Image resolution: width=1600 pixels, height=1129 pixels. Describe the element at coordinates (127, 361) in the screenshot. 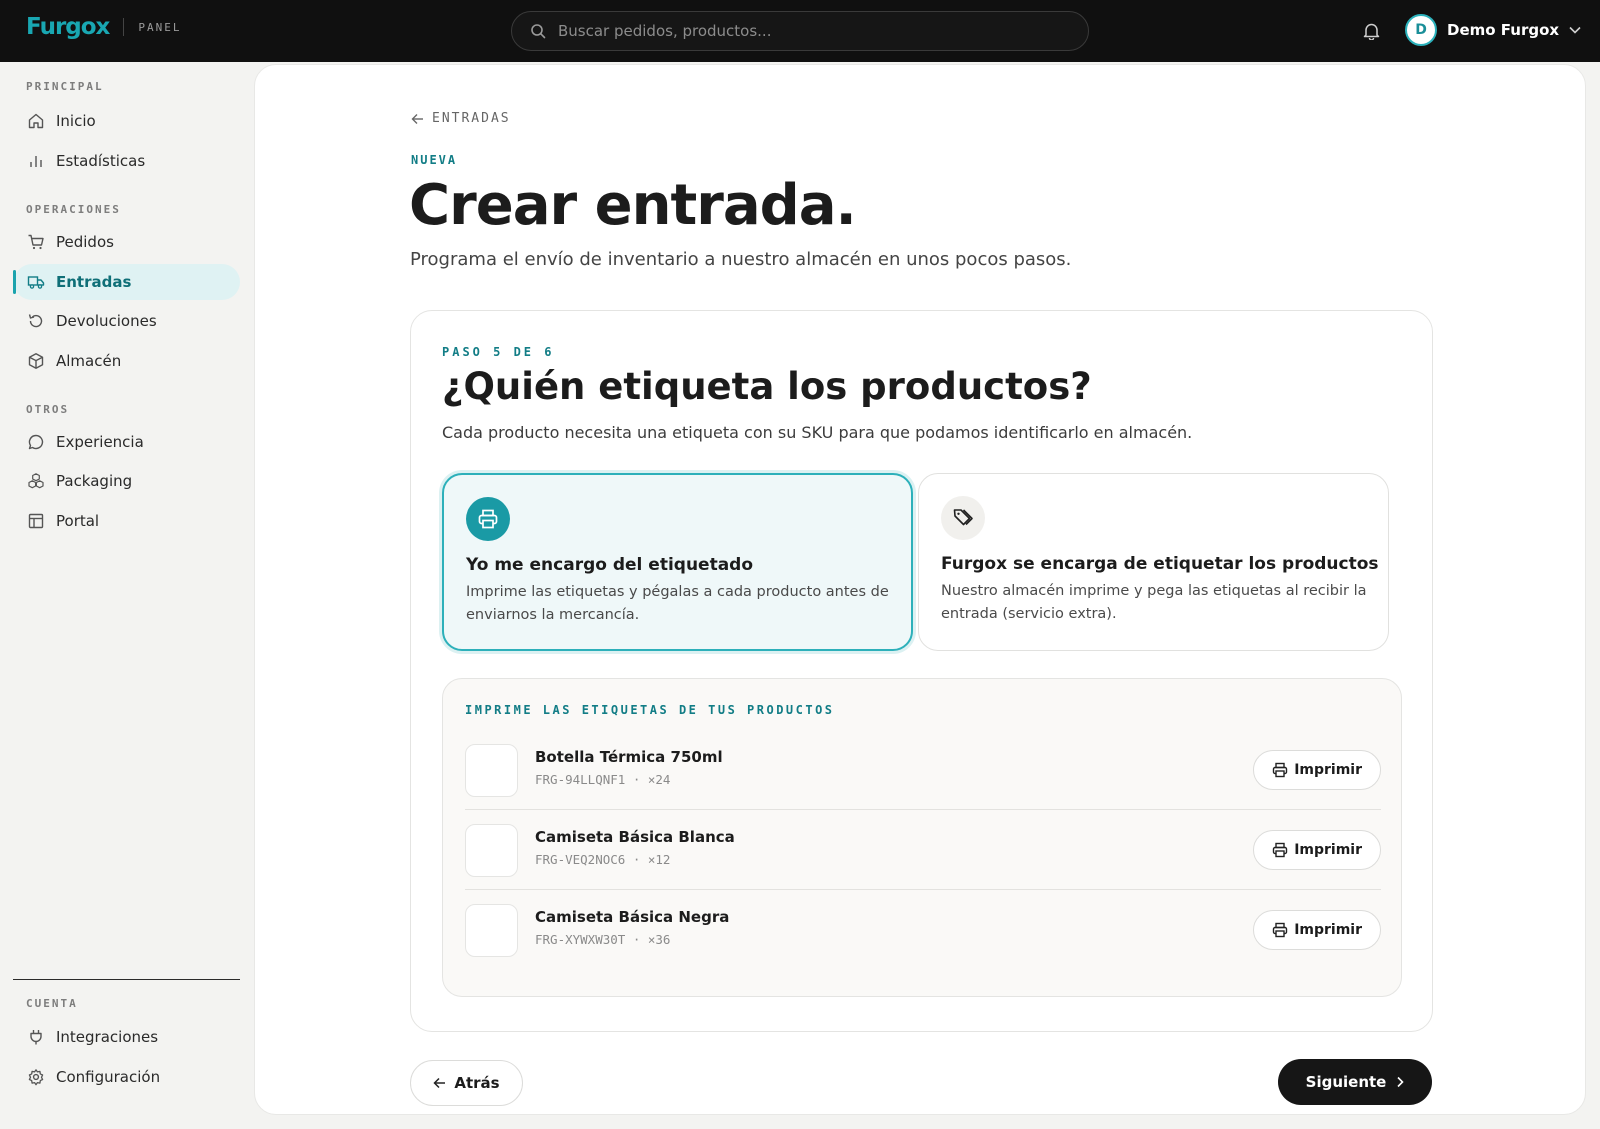

I see `sidebar-item-almacen: Almacén` at that location.